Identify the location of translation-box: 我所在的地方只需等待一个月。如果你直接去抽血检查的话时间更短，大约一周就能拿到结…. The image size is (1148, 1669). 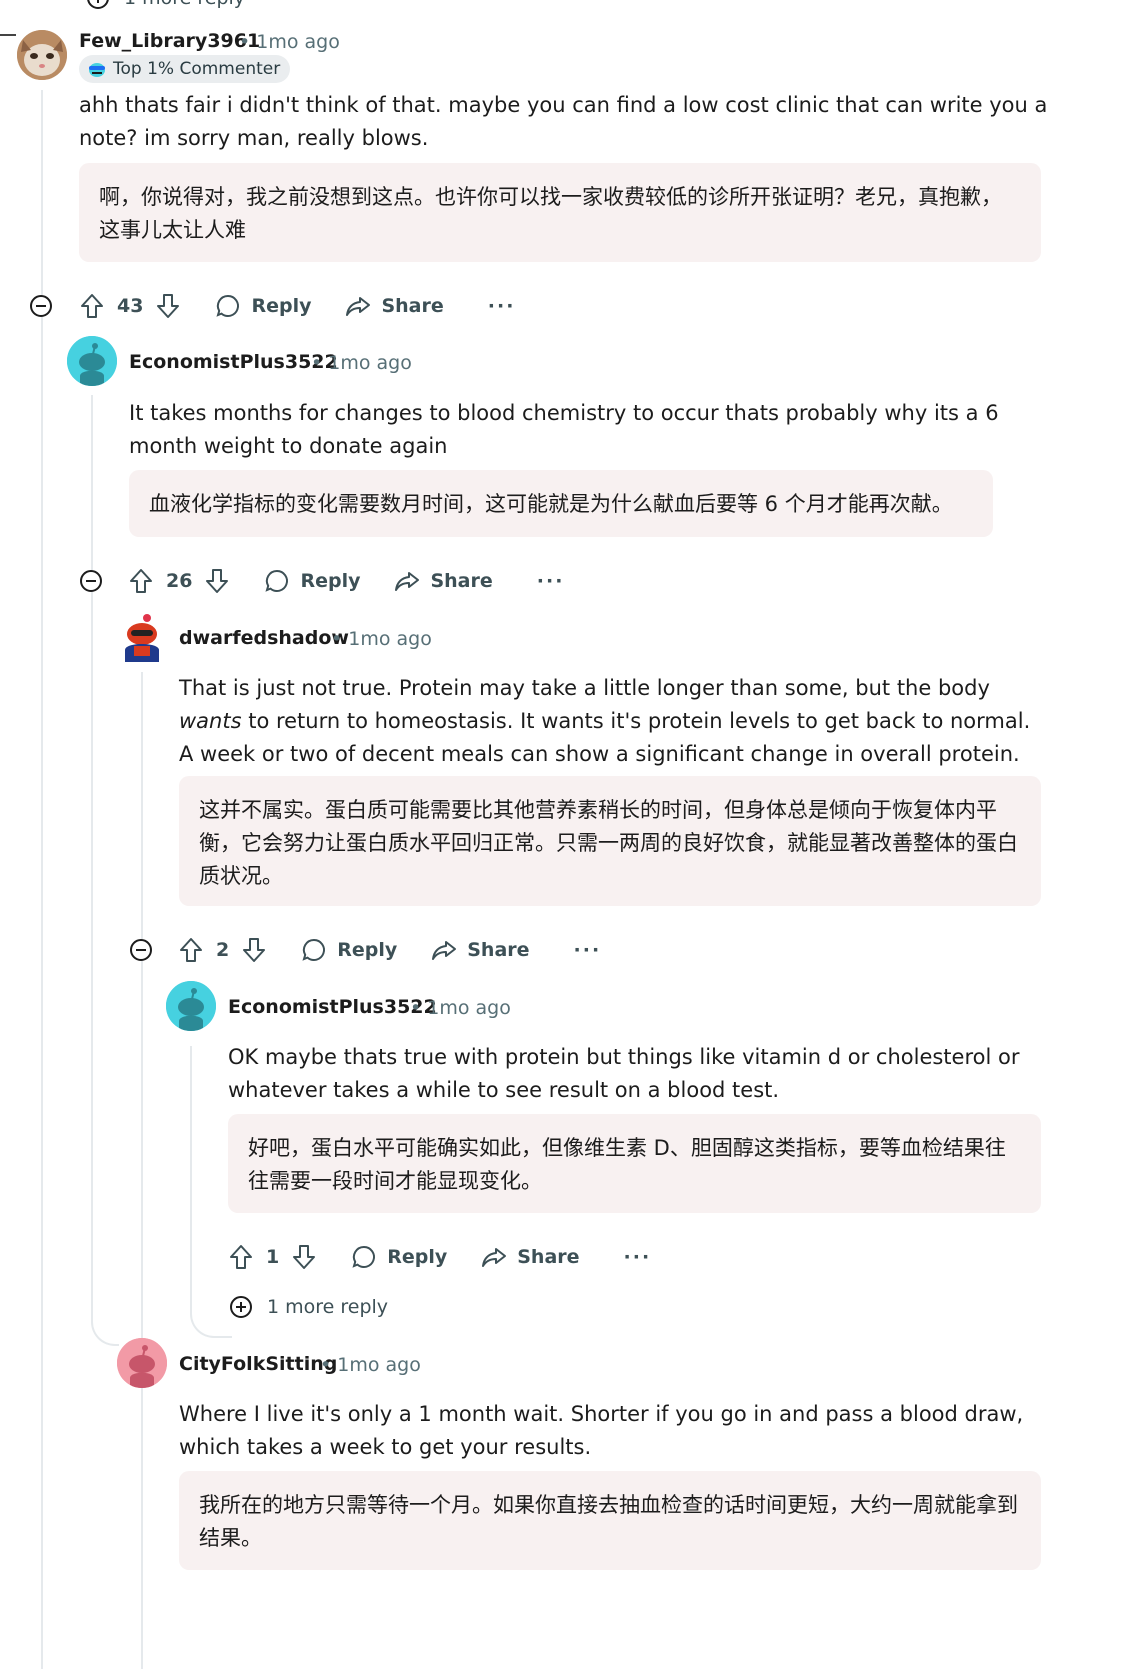
(610, 1520).